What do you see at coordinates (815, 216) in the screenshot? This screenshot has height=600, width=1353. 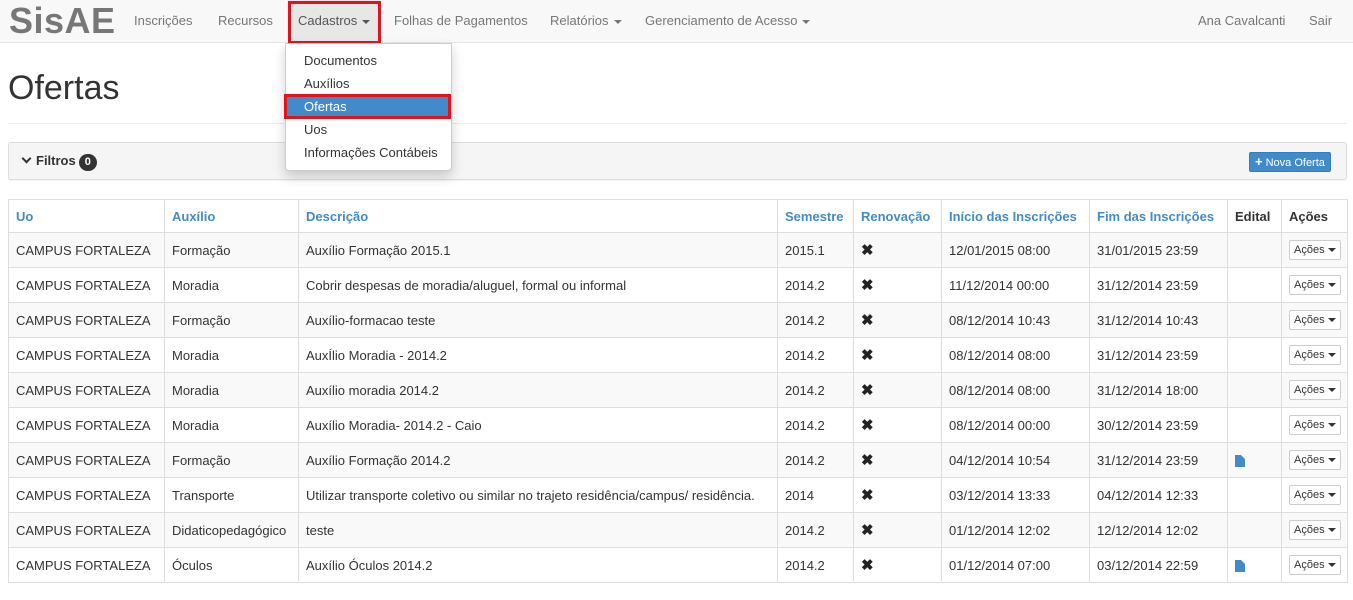 I see `col-header-semestre: Semestre` at bounding box center [815, 216].